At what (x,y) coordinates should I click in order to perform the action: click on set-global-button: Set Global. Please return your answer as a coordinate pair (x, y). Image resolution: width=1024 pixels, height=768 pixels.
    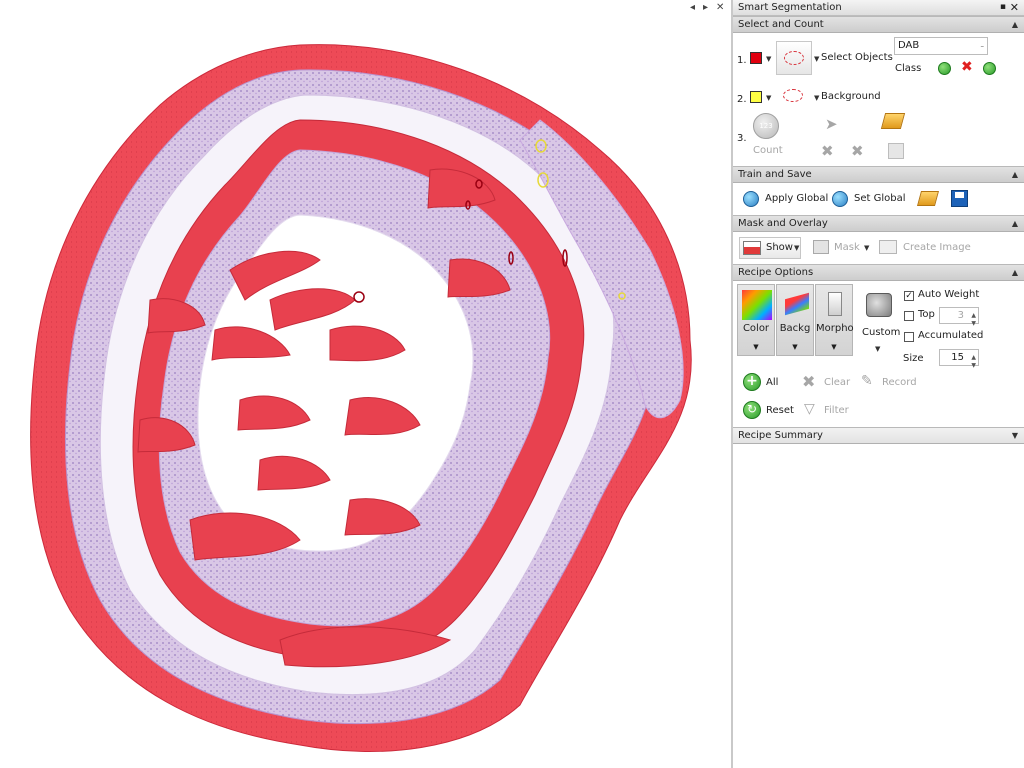
    Looking at the image, I should click on (880, 198).